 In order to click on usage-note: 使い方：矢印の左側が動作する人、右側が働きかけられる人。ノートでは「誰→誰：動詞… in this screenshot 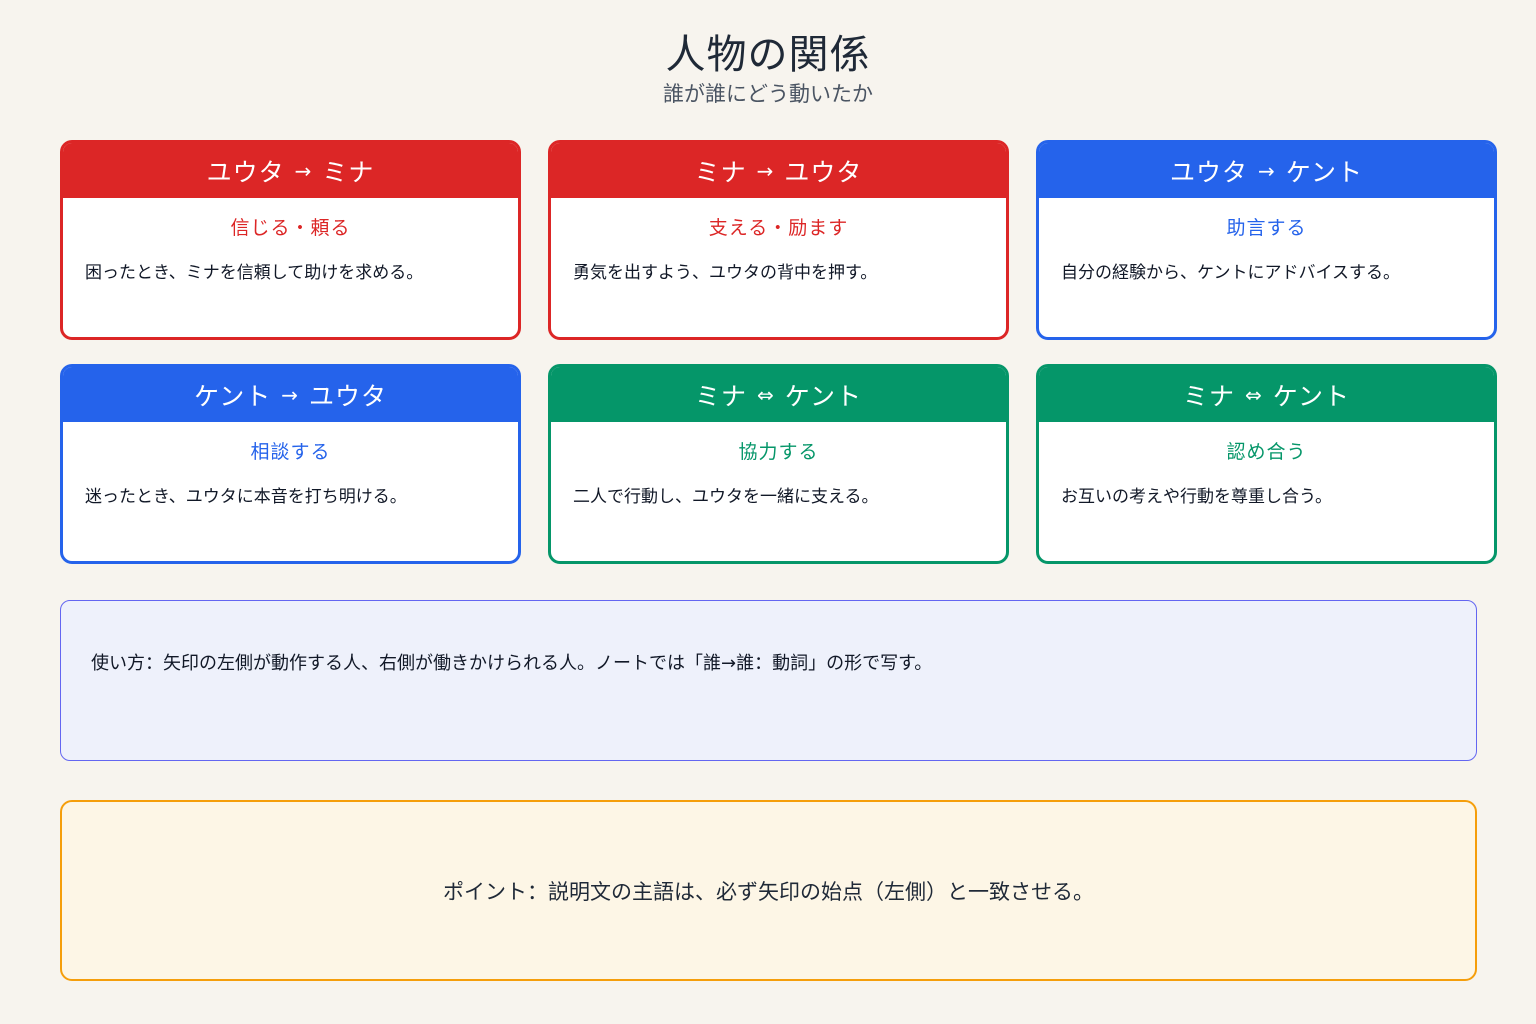, I will do `click(768, 680)`.